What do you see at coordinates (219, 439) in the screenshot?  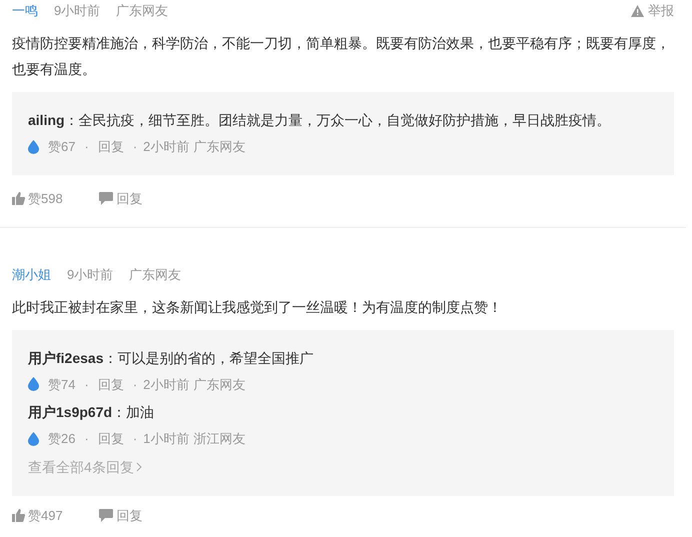 I see `reply-location: 浙江网友` at bounding box center [219, 439].